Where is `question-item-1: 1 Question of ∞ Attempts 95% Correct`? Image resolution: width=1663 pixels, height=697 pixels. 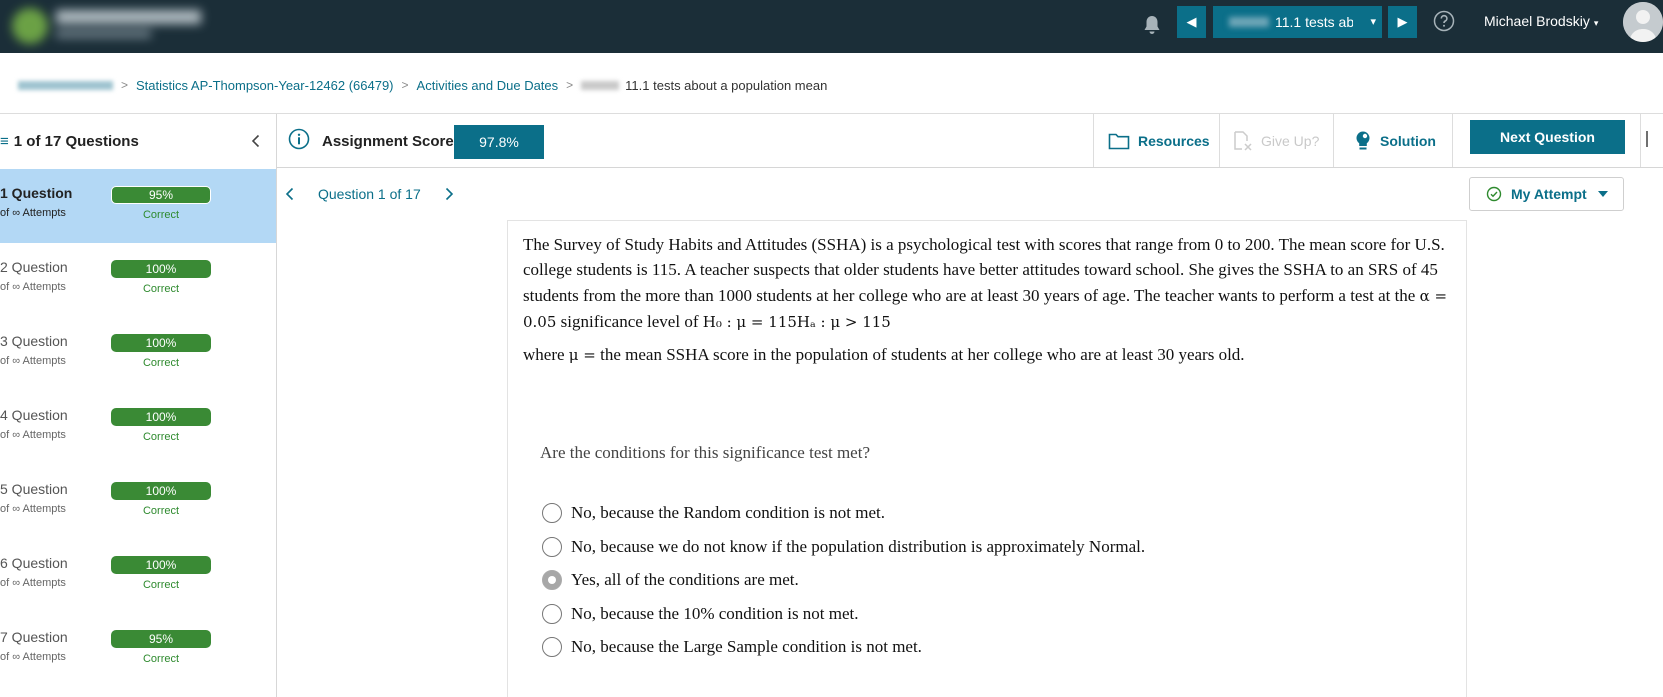 question-item-1: 1 Question of ∞ Attempts 95% Correct is located at coordinates (138, 206).